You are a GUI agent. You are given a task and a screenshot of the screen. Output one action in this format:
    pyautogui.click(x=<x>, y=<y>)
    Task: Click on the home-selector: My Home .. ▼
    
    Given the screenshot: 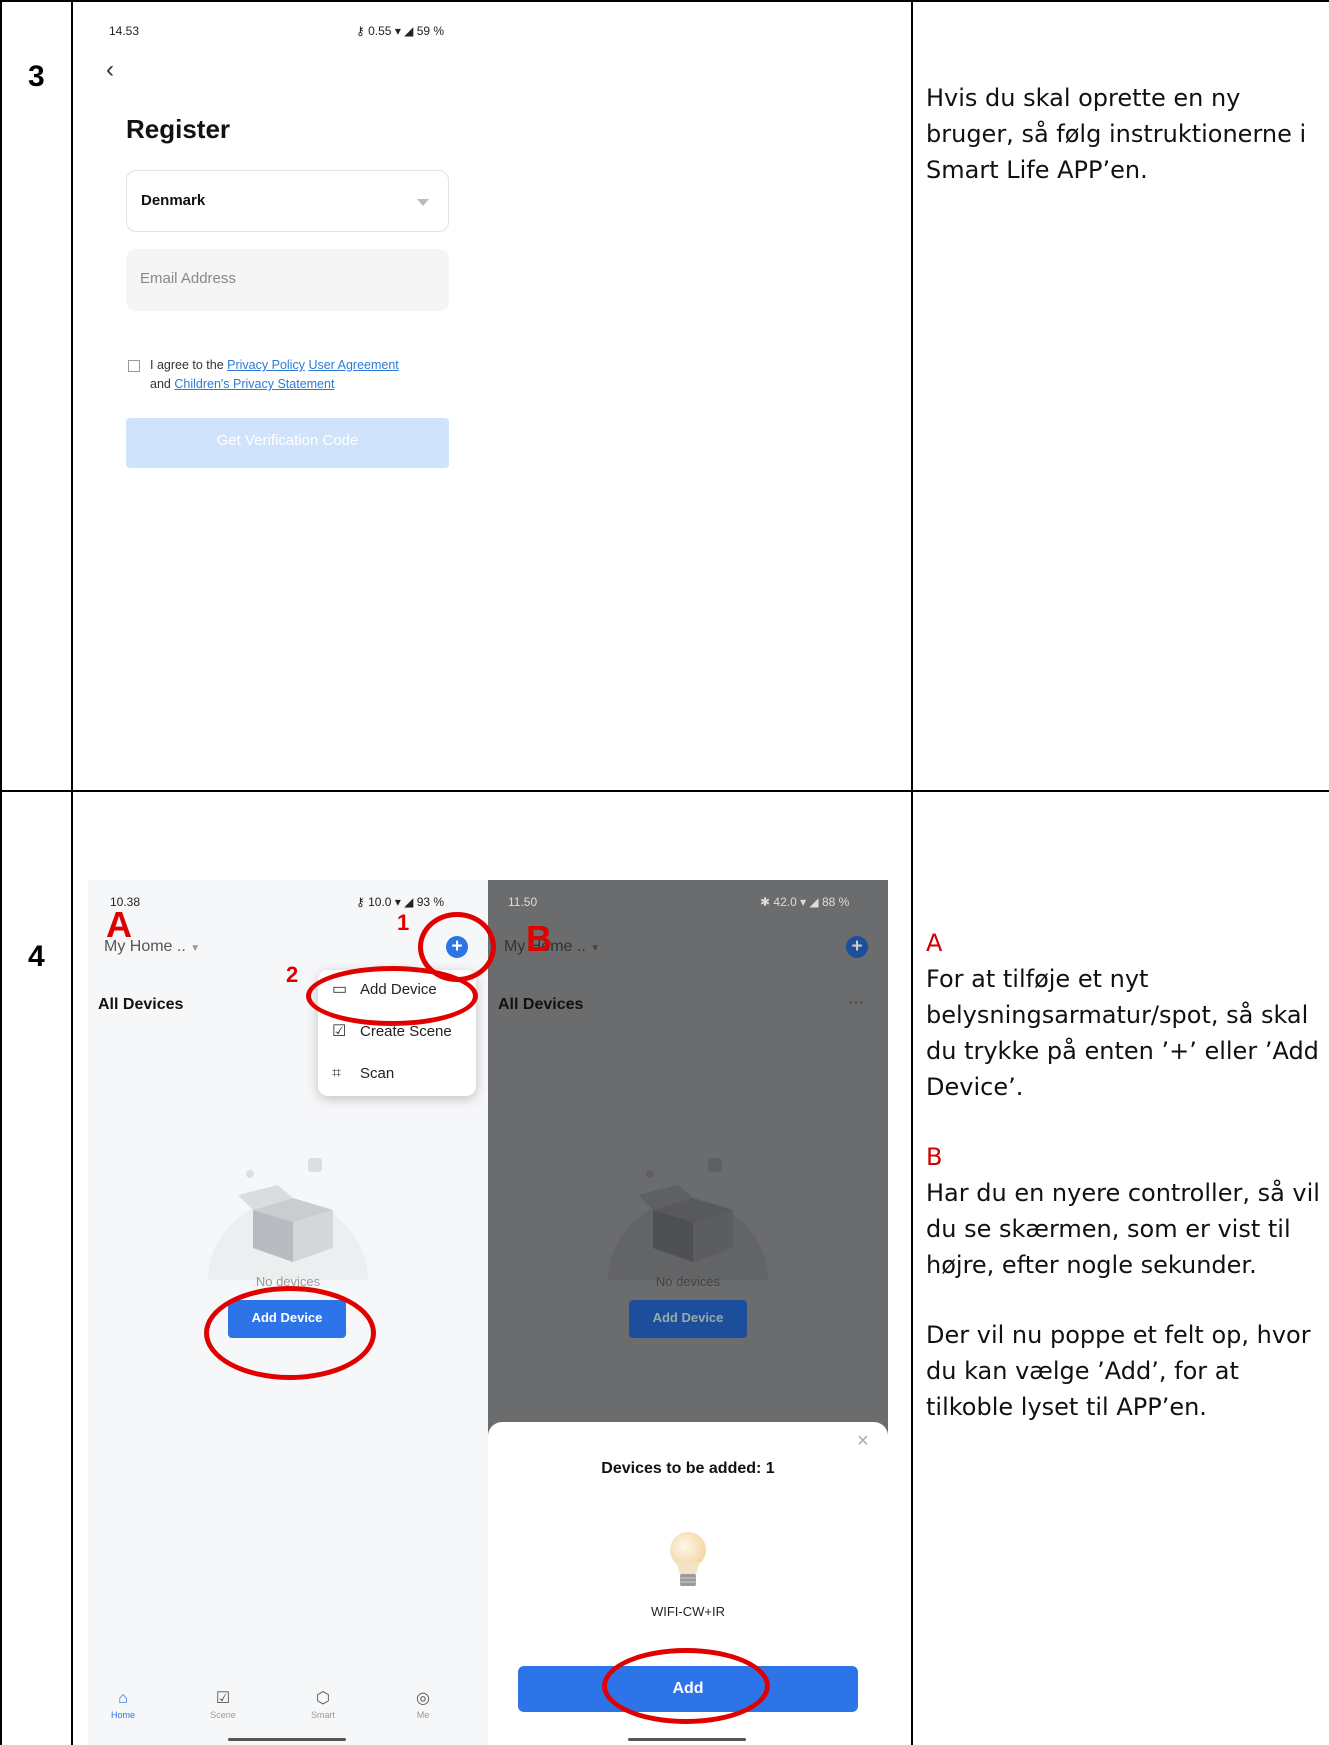 What is the action you would take?
    pyautogui.click(x=552, y=947)
    